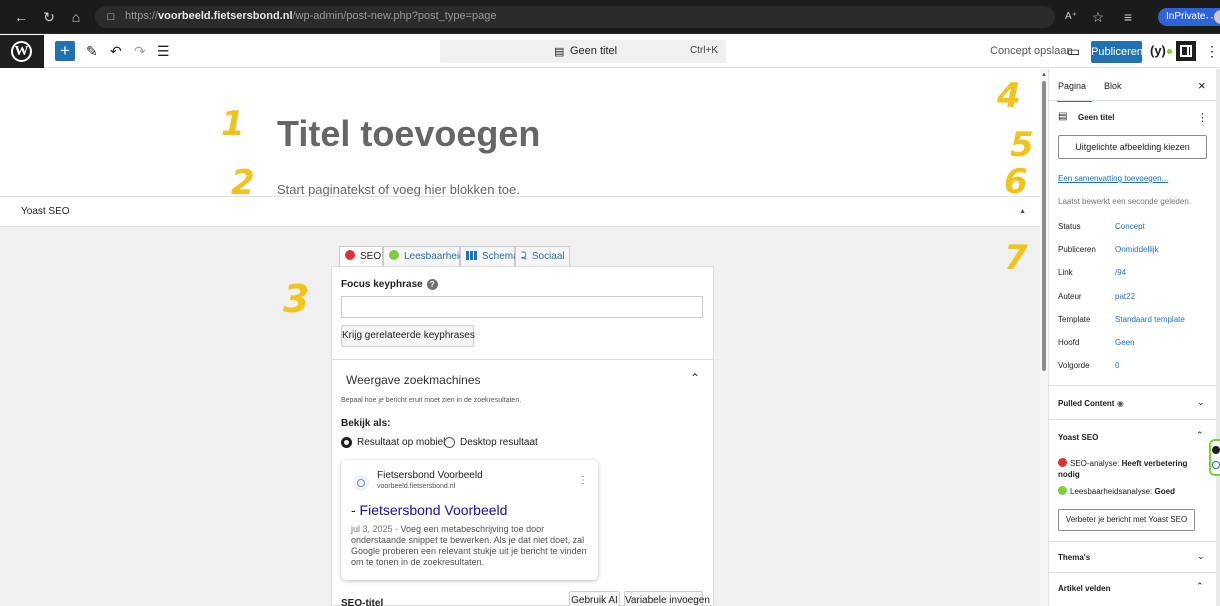  I want to click on focus-keyphrase-label: Focus keyphrase?, so click(389, 284).